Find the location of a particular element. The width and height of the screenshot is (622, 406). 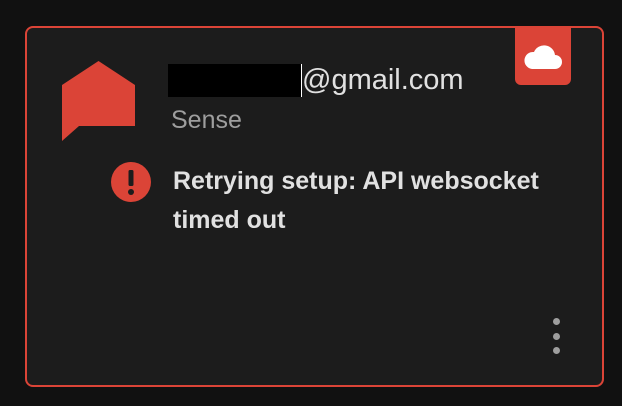

more-vertical-icon is located at coordinates (556, 321).